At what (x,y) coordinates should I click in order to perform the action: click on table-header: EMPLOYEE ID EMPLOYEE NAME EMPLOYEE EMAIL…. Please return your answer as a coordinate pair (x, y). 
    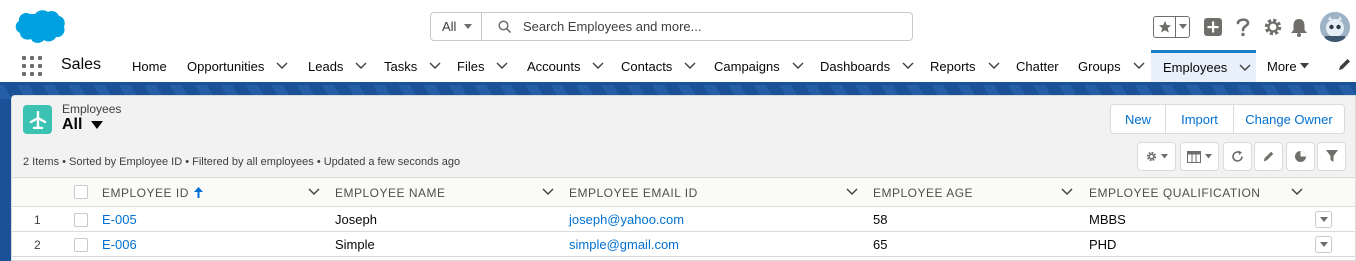
    Looking at the image, I should click on (683, 192).